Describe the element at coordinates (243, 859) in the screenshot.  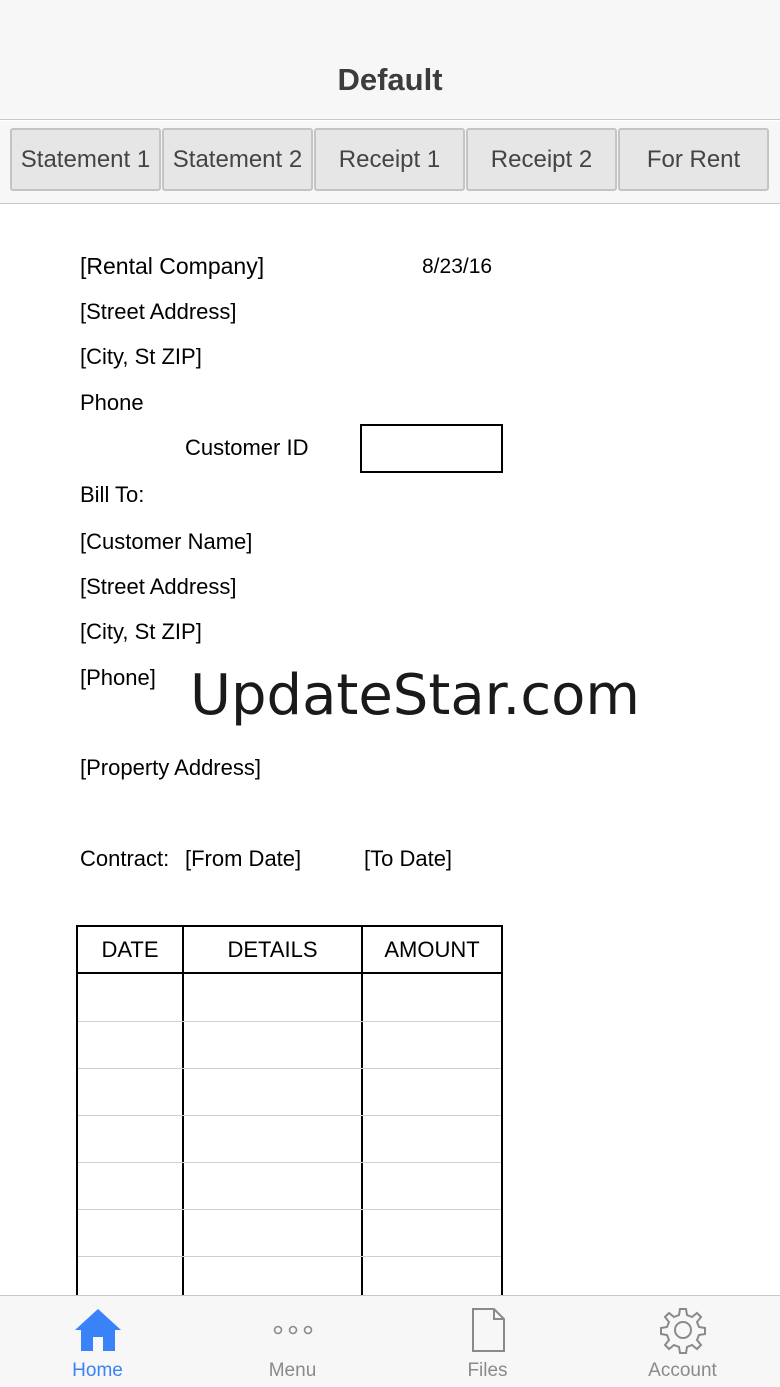
I see `contract-from-date: [From Date]` at that location.